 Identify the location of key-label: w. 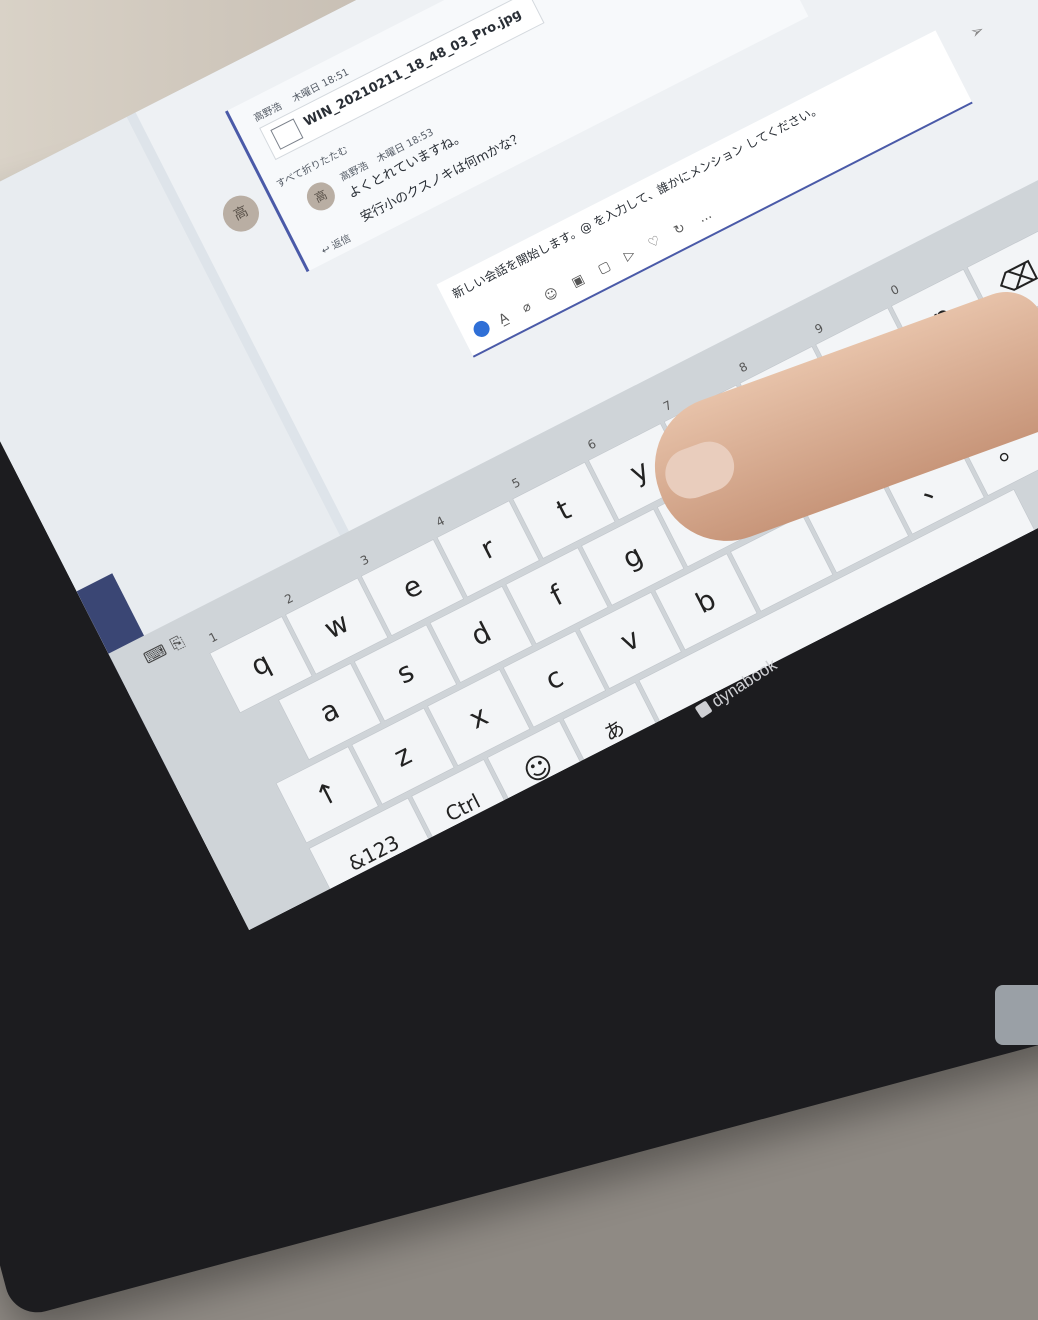
(336, 625).